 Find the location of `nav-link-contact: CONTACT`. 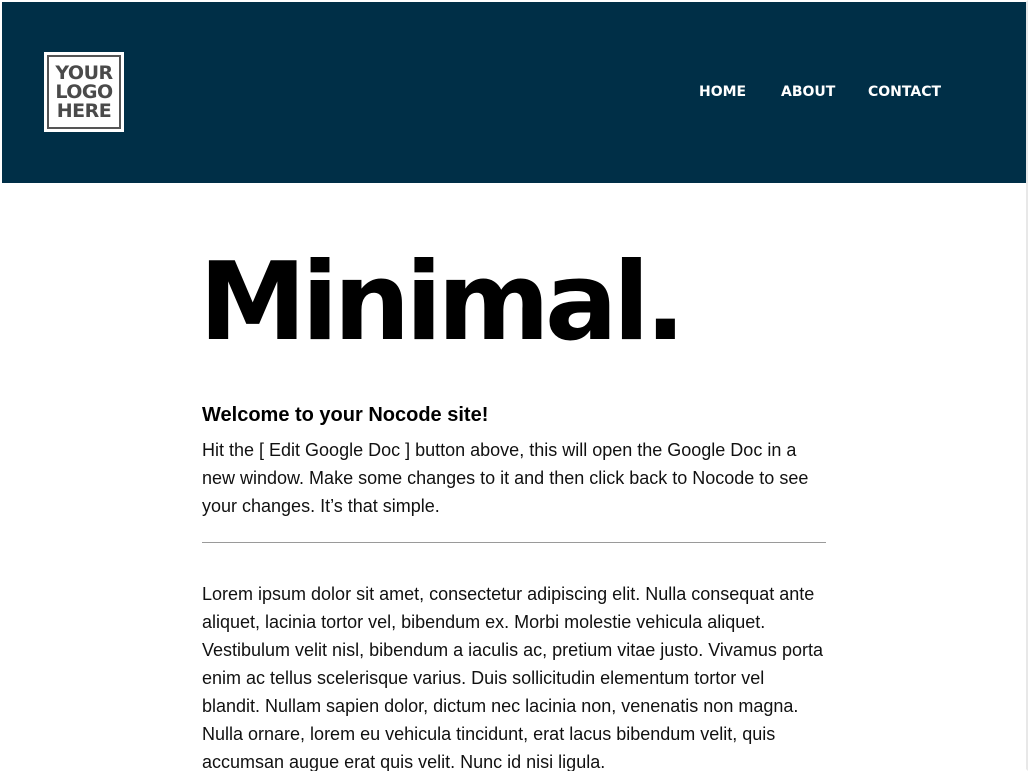

nav-link-contact: CONTACT is located at coordinates (904, 92).